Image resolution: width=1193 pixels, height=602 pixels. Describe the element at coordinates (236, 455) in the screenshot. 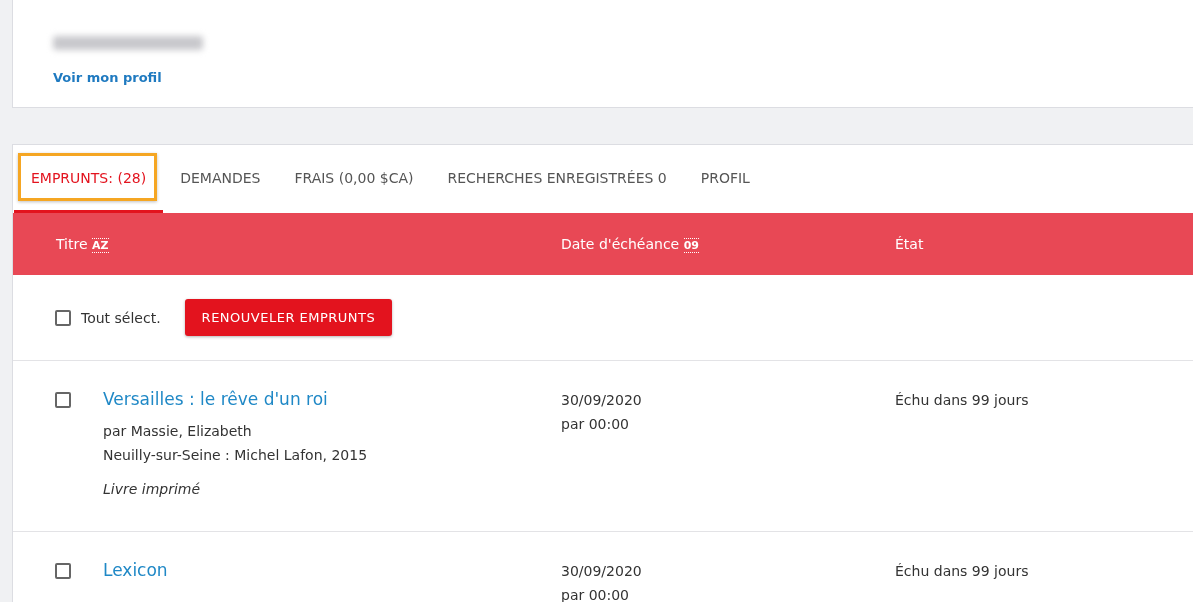

I see `publication-text: Neuilly-sur-Seine : Michel Lafon, 2015` at that location.